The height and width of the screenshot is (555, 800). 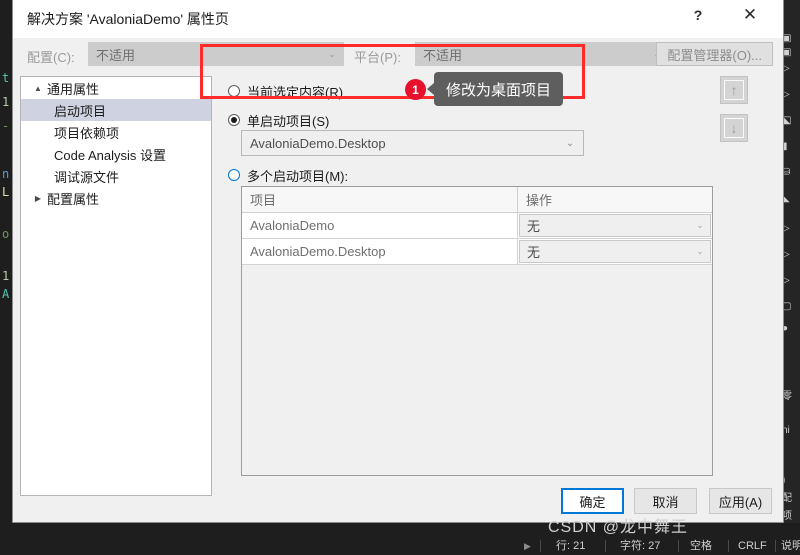 What do you see at coordinates (791, 430) in the screenshot?
I see `solution-explorer-row: ni` at bounding box center [791, 430].